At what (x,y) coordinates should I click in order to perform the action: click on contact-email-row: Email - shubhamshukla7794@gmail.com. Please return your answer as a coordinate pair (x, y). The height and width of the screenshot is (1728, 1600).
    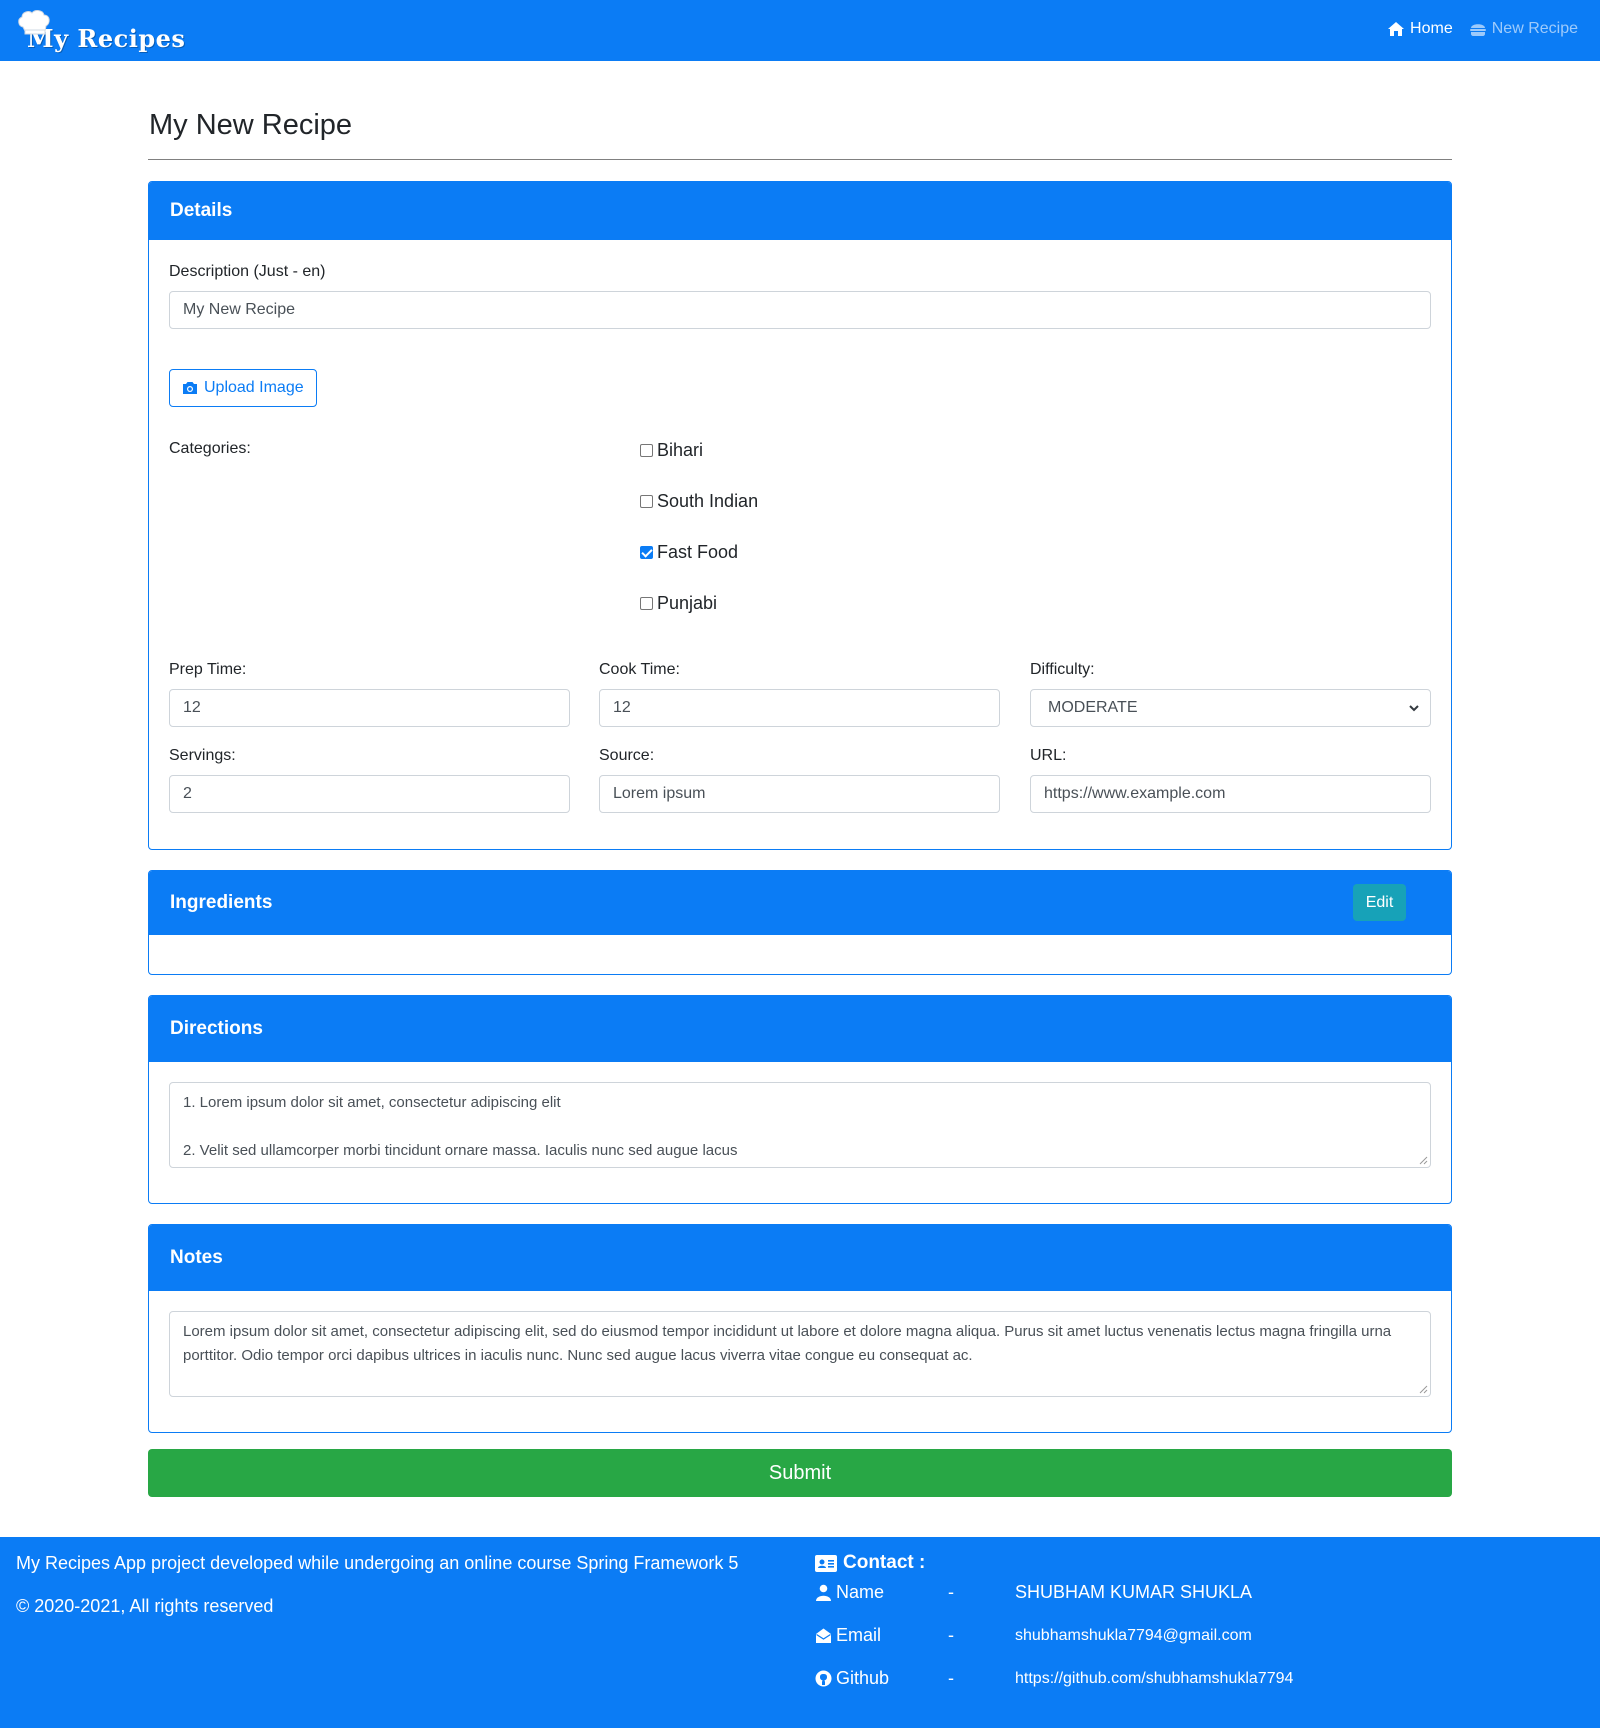
    Looking at the image, I should click on (1033, 1635).